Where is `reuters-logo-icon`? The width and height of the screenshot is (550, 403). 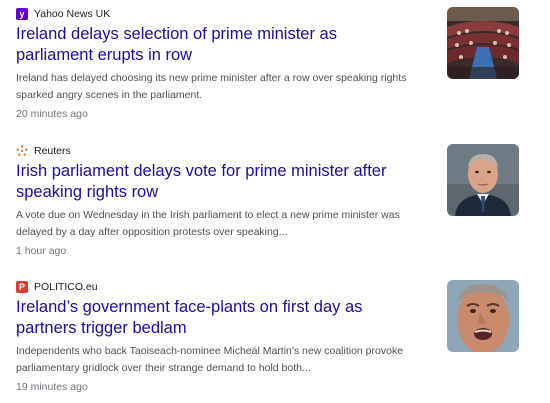
reuters-logo-icon is located at coordinates (22, 151).